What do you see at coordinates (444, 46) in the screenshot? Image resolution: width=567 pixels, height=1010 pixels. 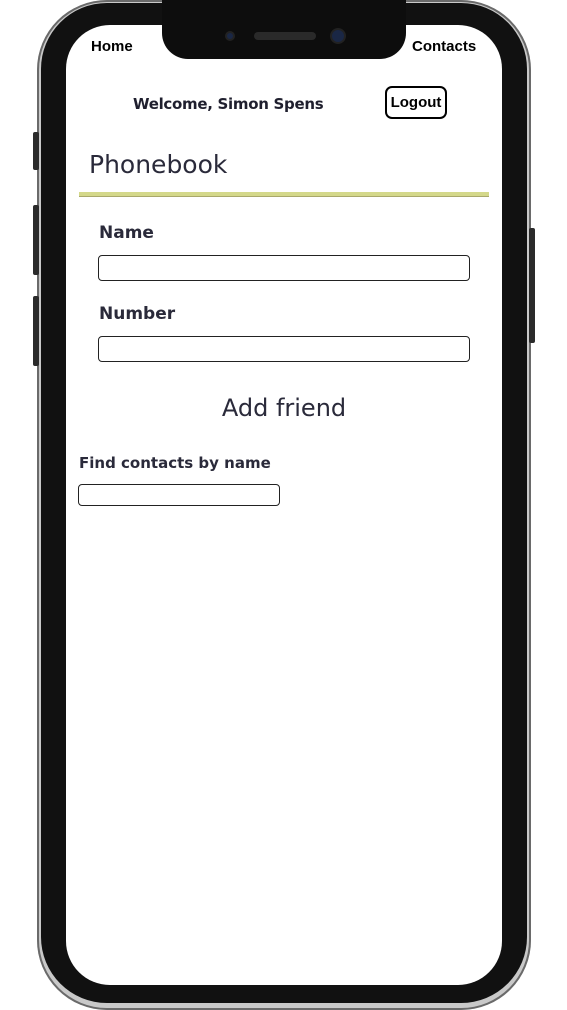 I see `nav-contacts-link: Contacts` at bounding box center [444, 46].